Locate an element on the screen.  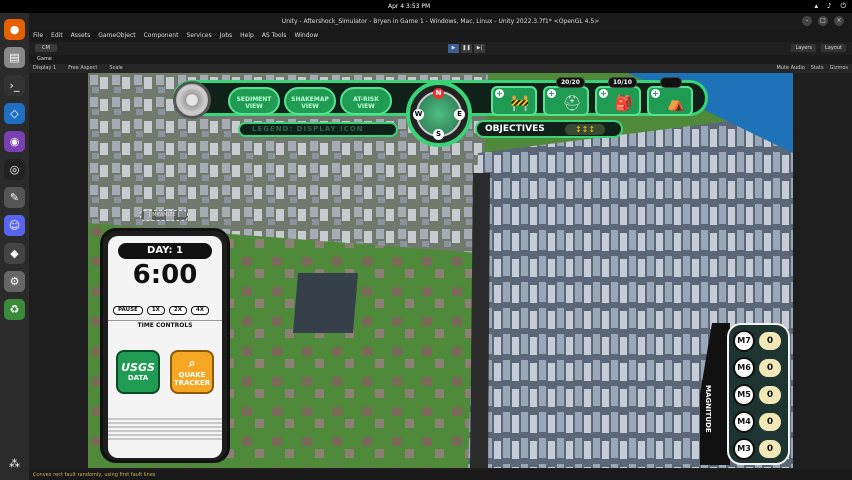
volume-icon: ♪ is located at coordinates (829, 6).